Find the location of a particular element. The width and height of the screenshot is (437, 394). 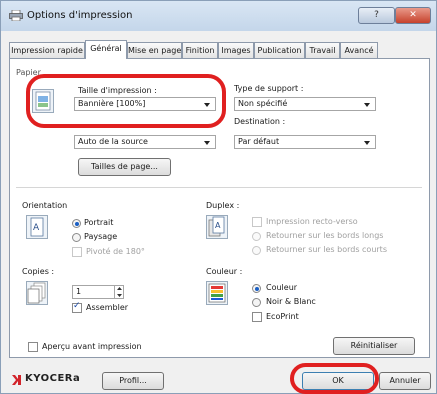

flip-short-radio is located at coordinates (256, 250).